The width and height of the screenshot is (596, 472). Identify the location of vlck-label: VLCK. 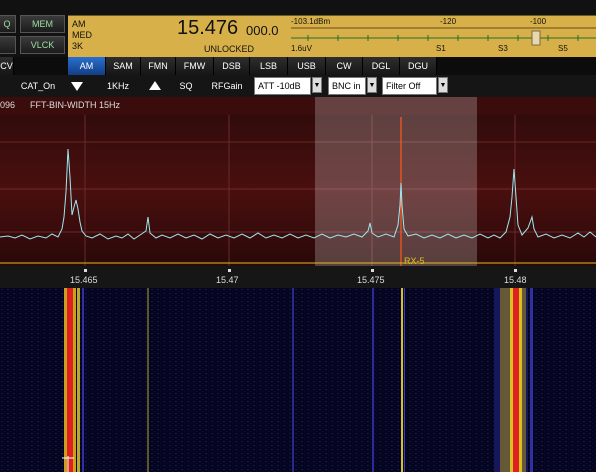
(42, 45).